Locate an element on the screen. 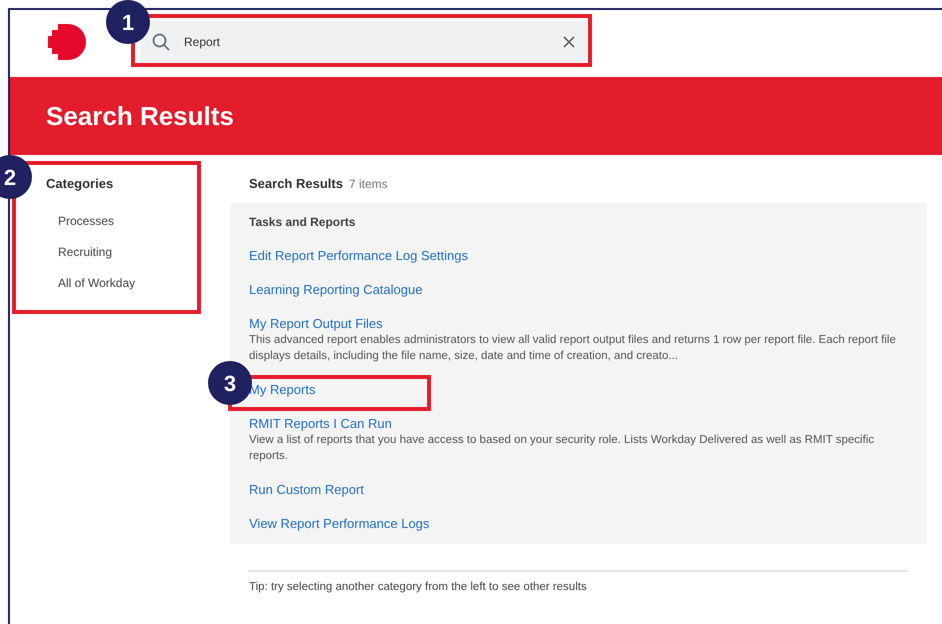 The image size is (942, 624). category-link: Recruiting is located at coordinates (144, 251).